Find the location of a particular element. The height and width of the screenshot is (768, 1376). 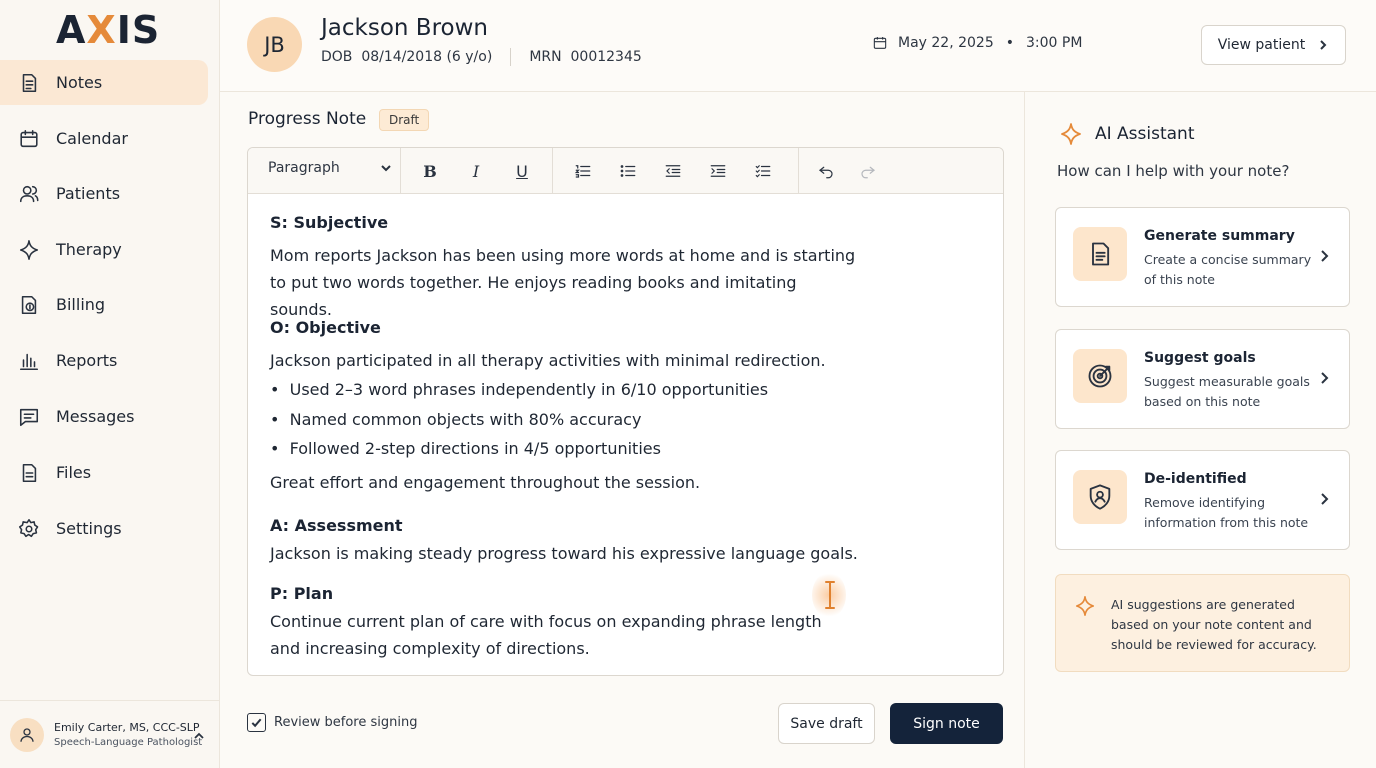

review-before-signing-checkbox: Review before signing is located at coordinates (332, 722).